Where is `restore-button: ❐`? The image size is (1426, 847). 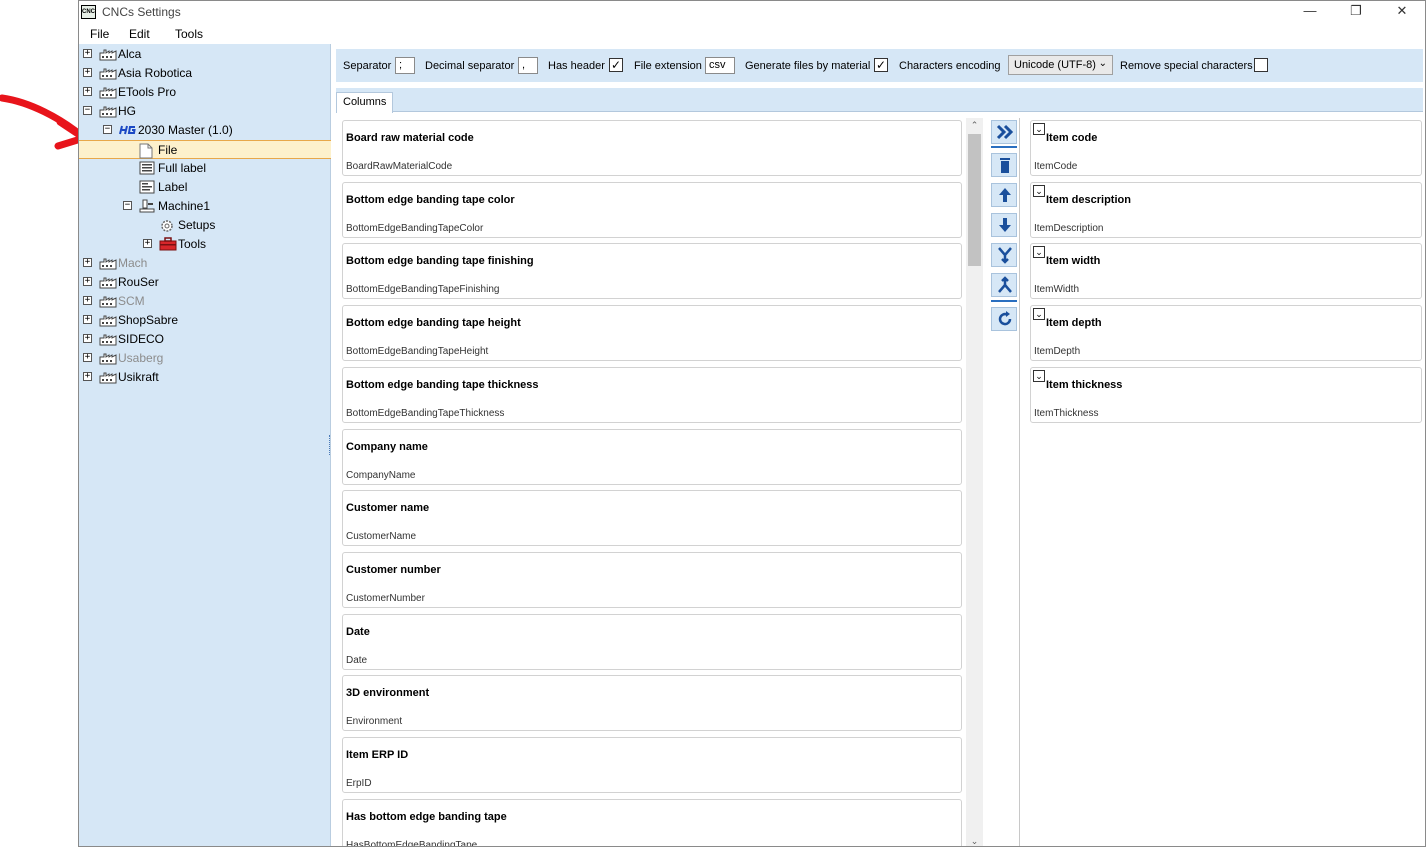
restore-button: ❐ is located at coordinates (1356, 12).